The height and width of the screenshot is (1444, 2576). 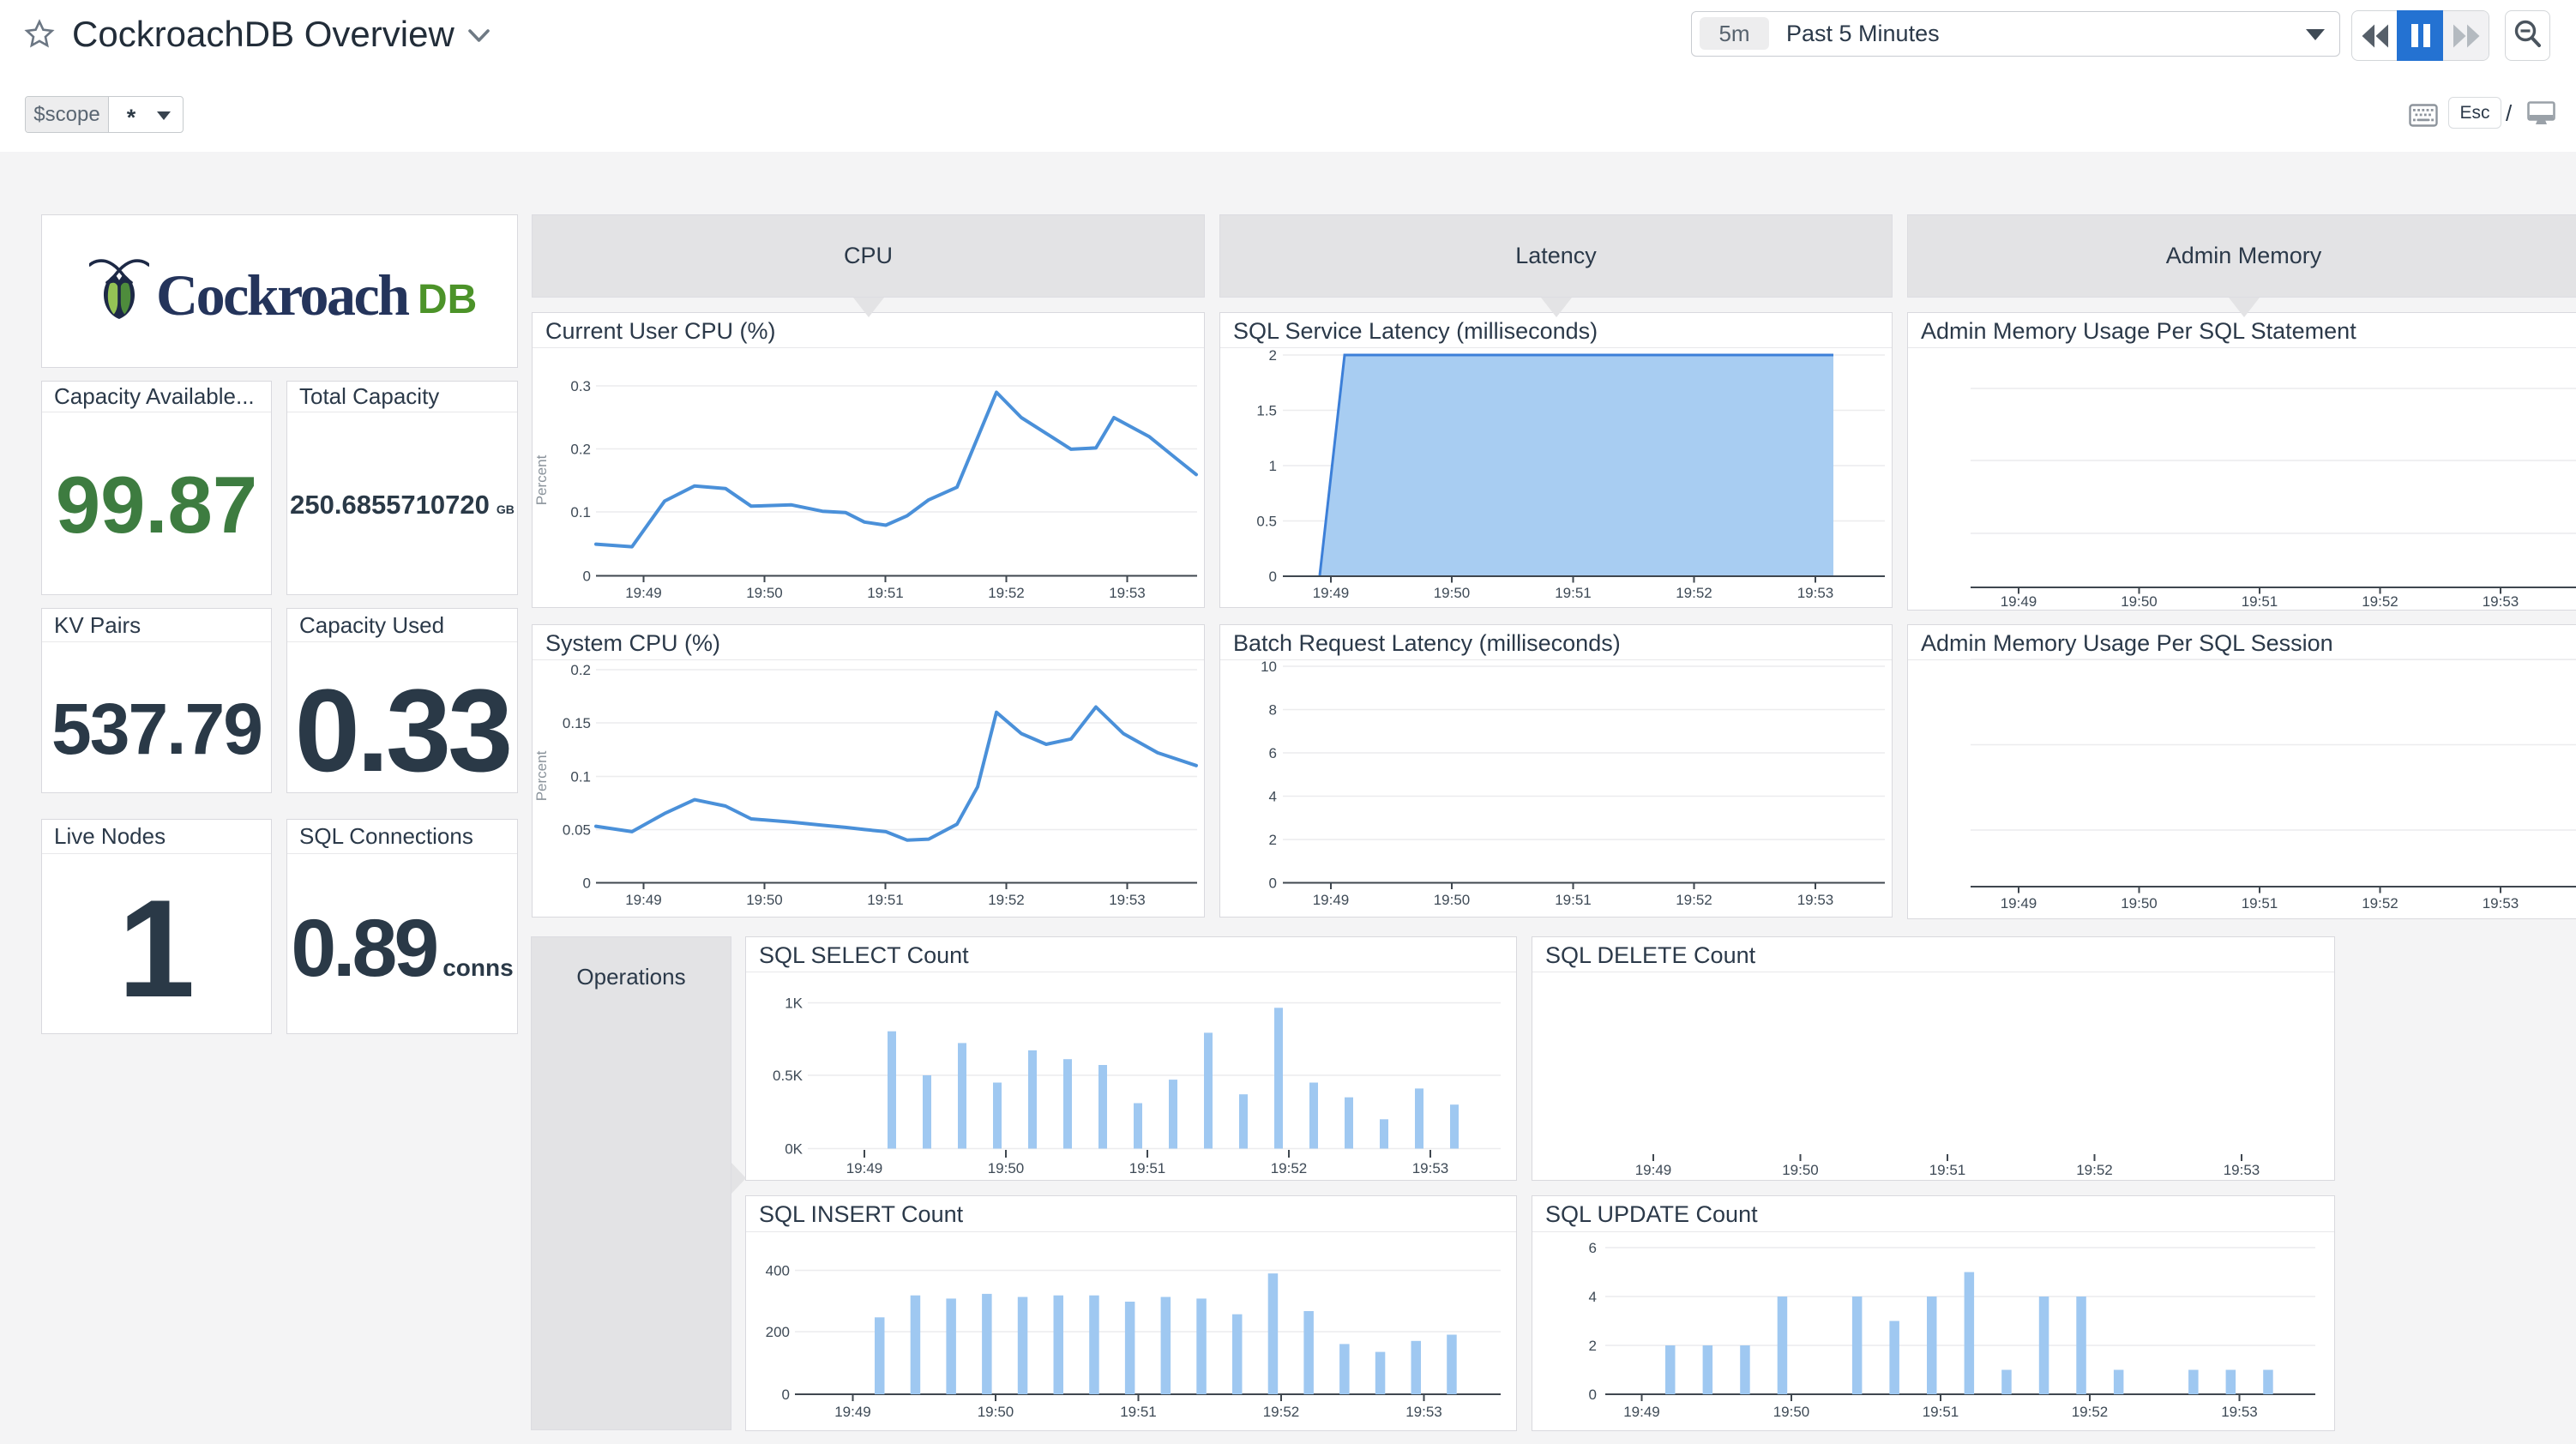 I want to click on svg-text: 1K, so click(x=794, y=1004).